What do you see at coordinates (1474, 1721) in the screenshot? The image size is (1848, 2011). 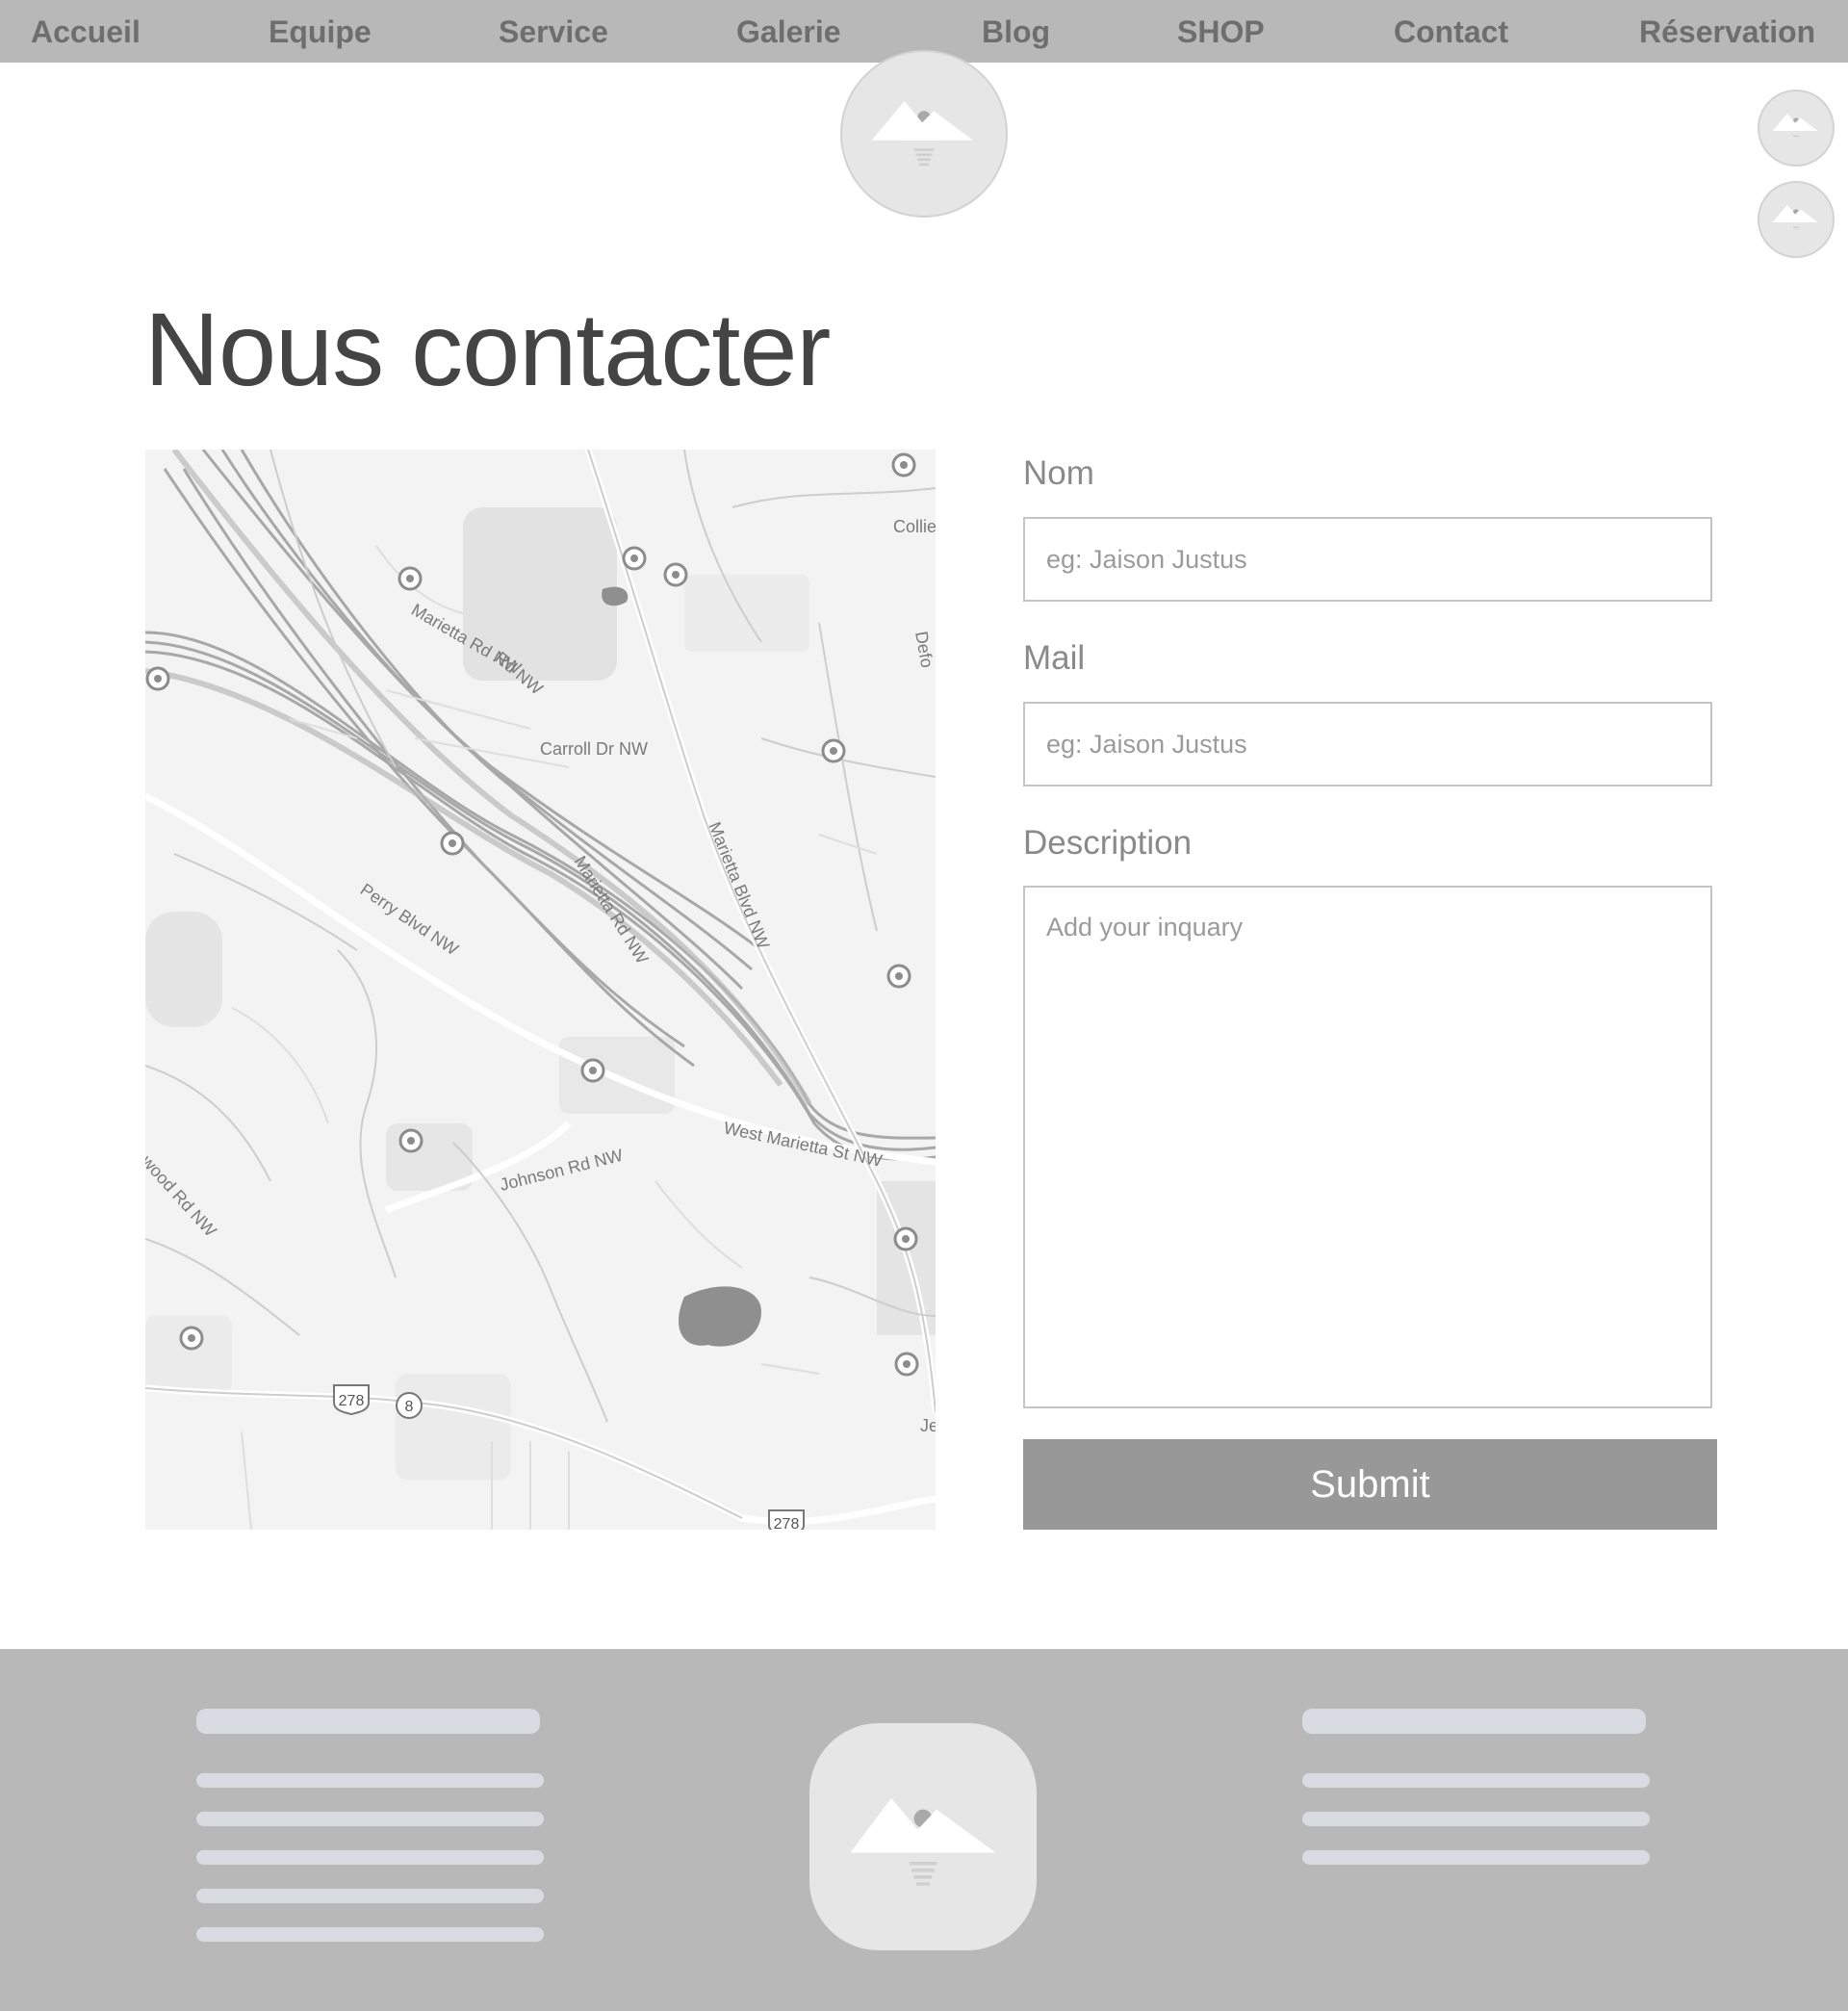 I see `footer-right-heading-placeholder` at bounding box center [1474, 1721].